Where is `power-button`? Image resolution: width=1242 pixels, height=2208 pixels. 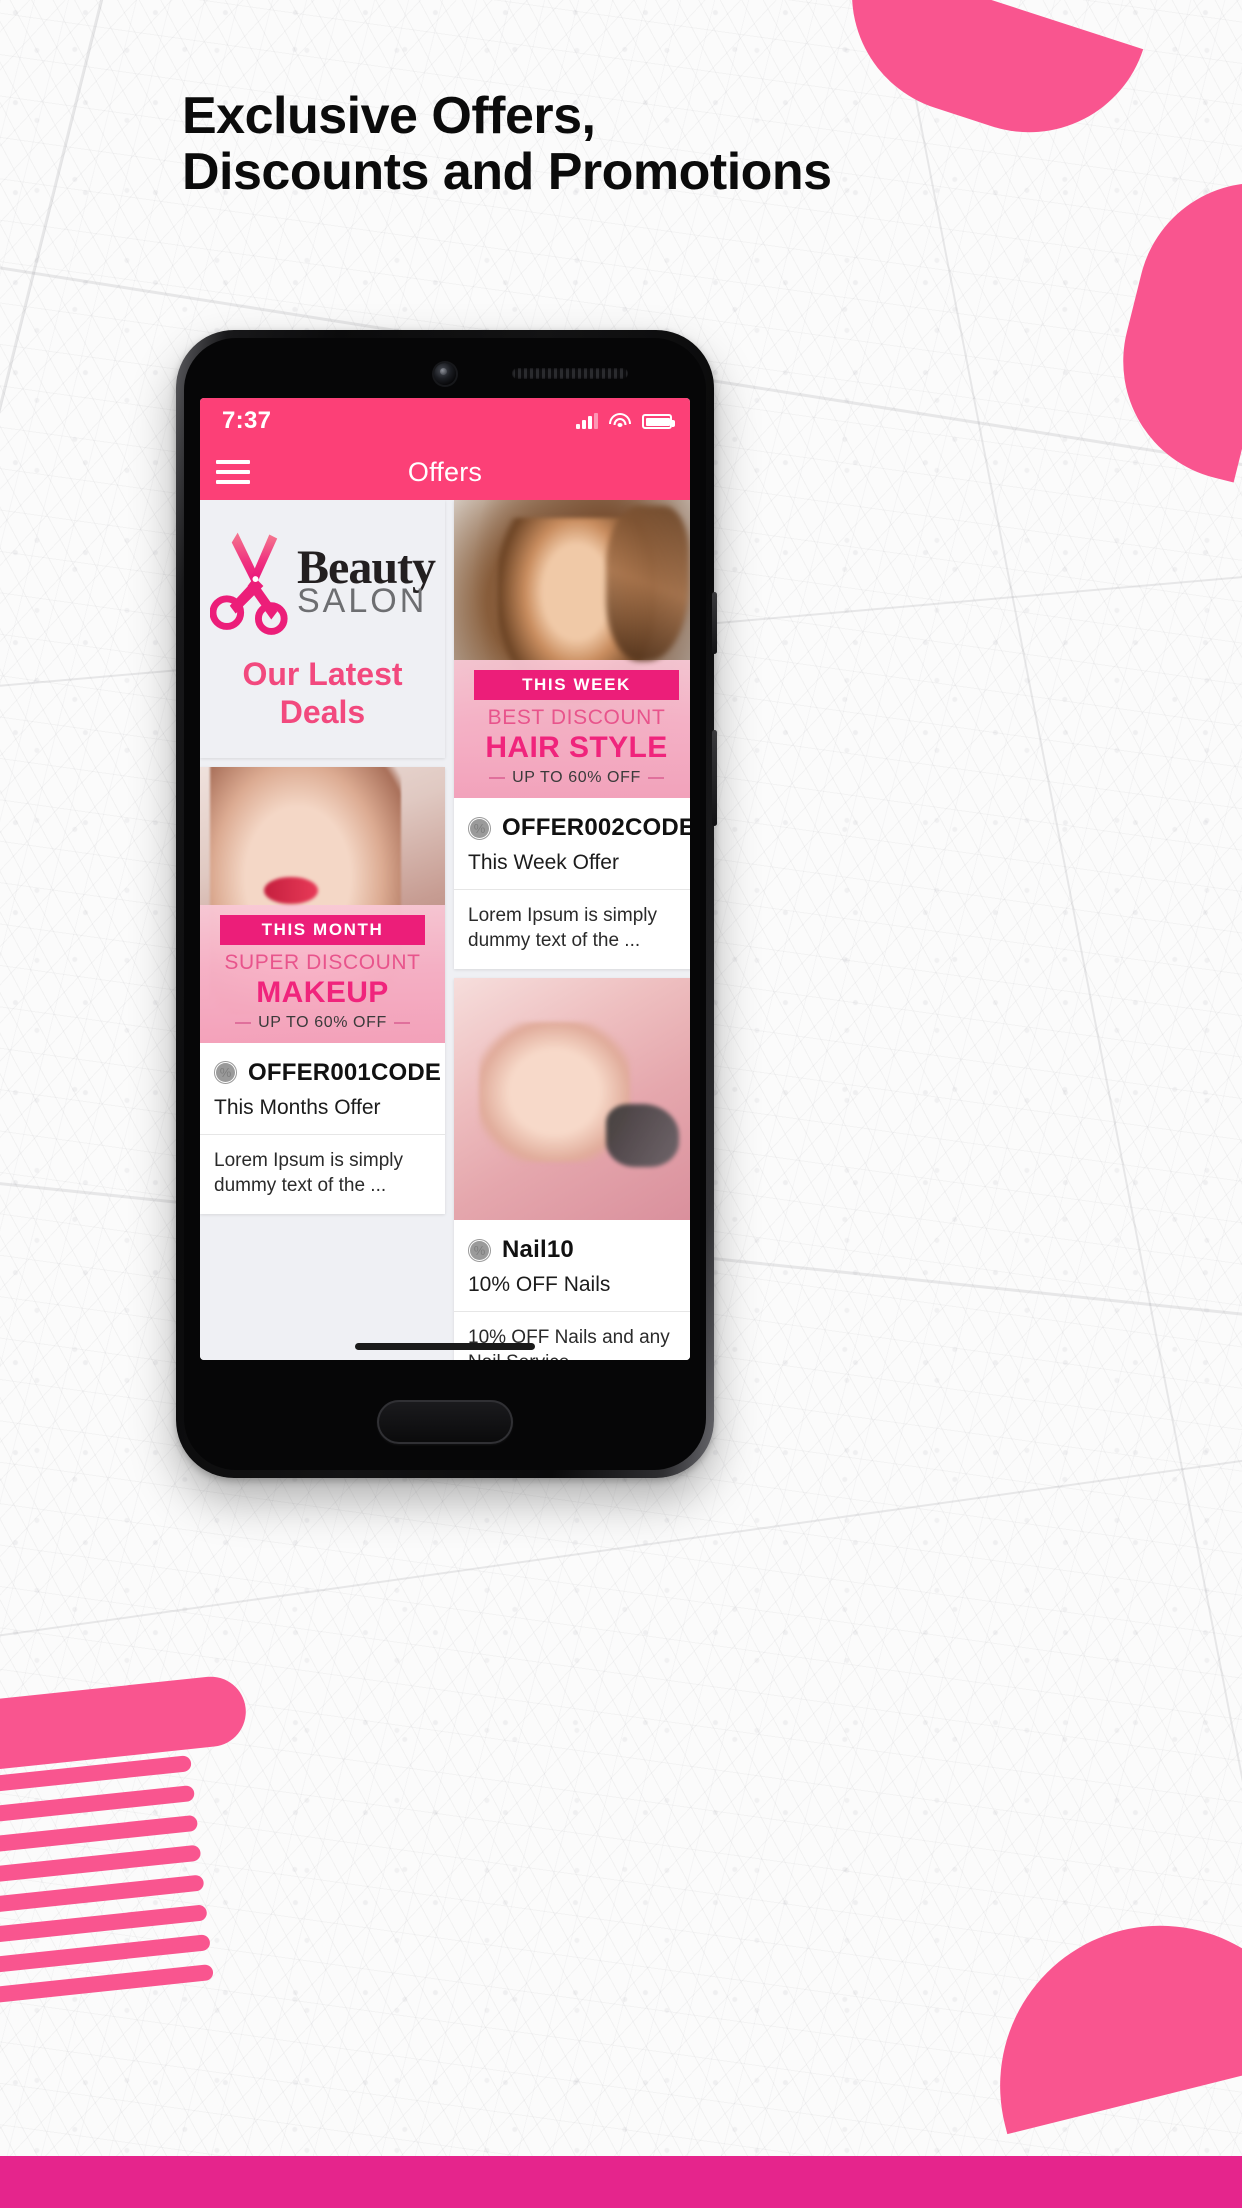
power-button is located at coordinates (714, 778).